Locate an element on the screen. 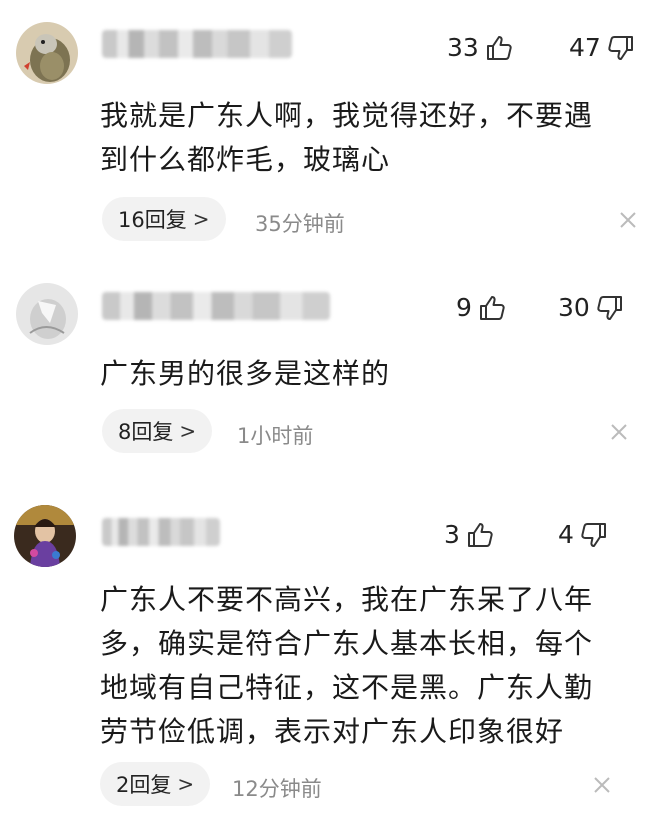 This screenshot has height=822, width=671. dislike-button: 4 is located at coordinates (583, 534).